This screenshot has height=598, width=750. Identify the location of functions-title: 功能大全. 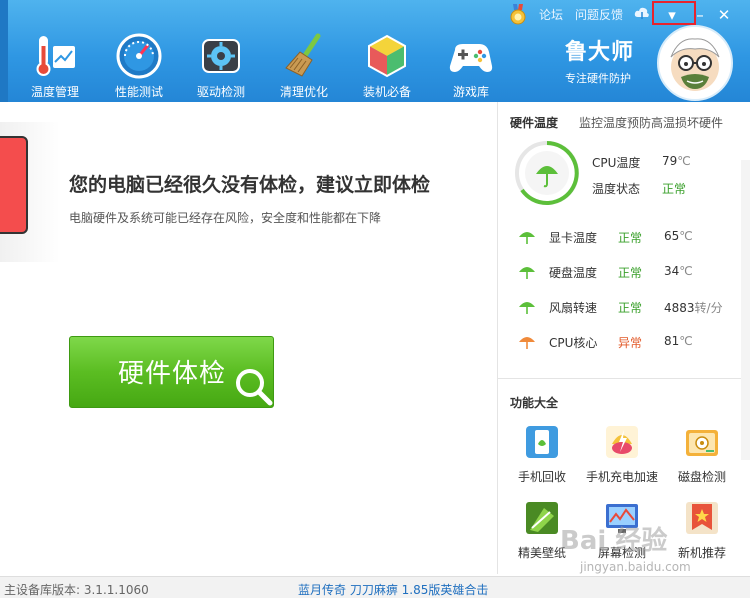
(534, 403).